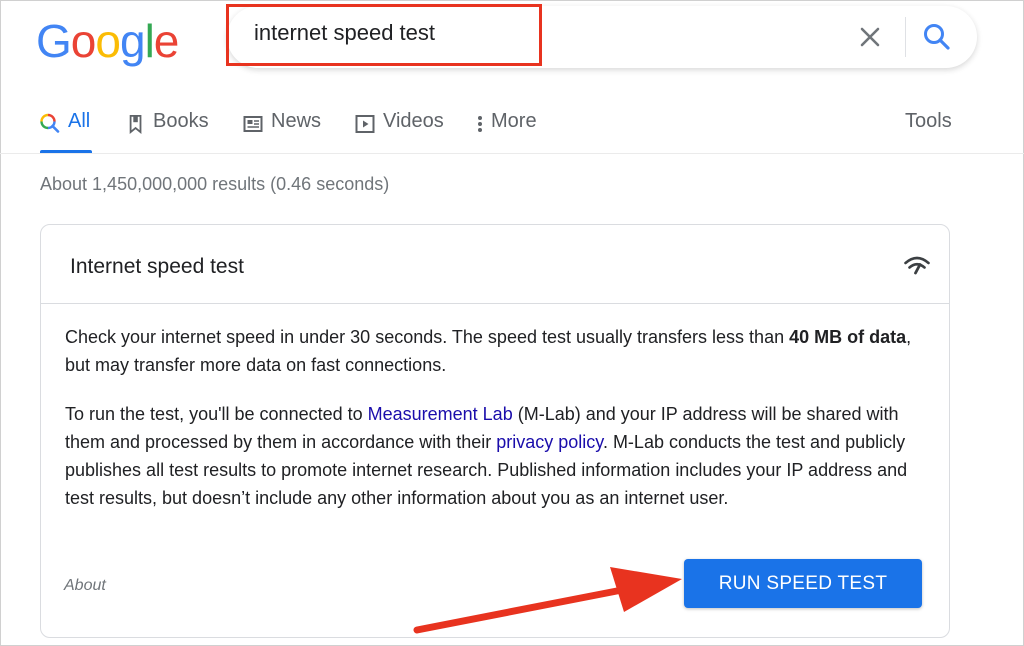  Describe the element at coordinates (85, 586) in the screenshot. I see `about-link: About` at that location.